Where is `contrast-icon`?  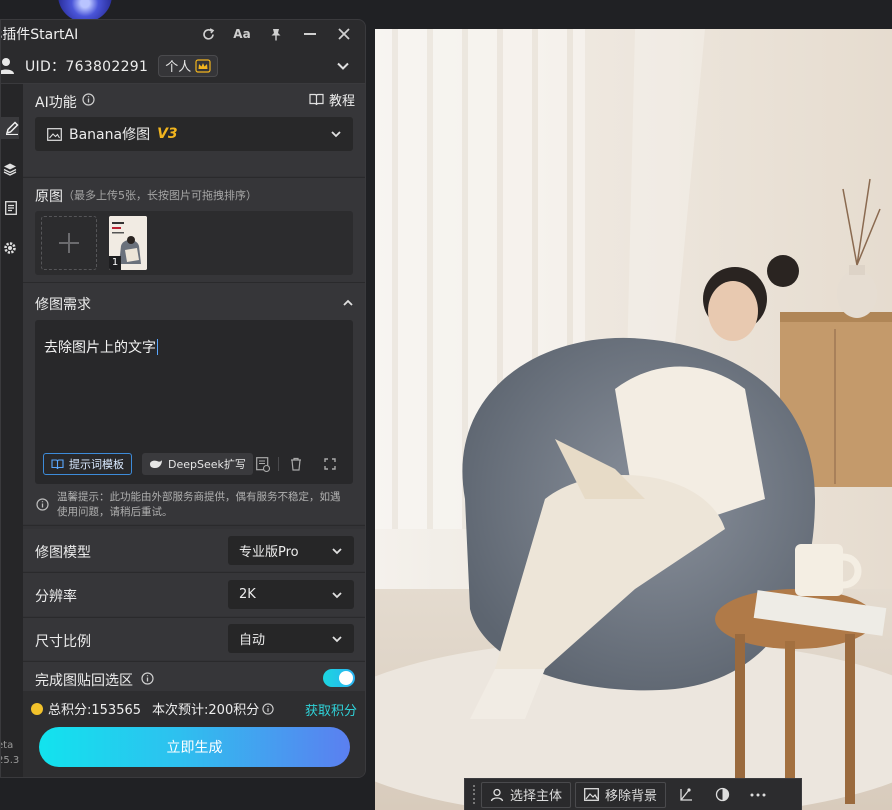
contrast-icon is located at coordinates (722, 794).